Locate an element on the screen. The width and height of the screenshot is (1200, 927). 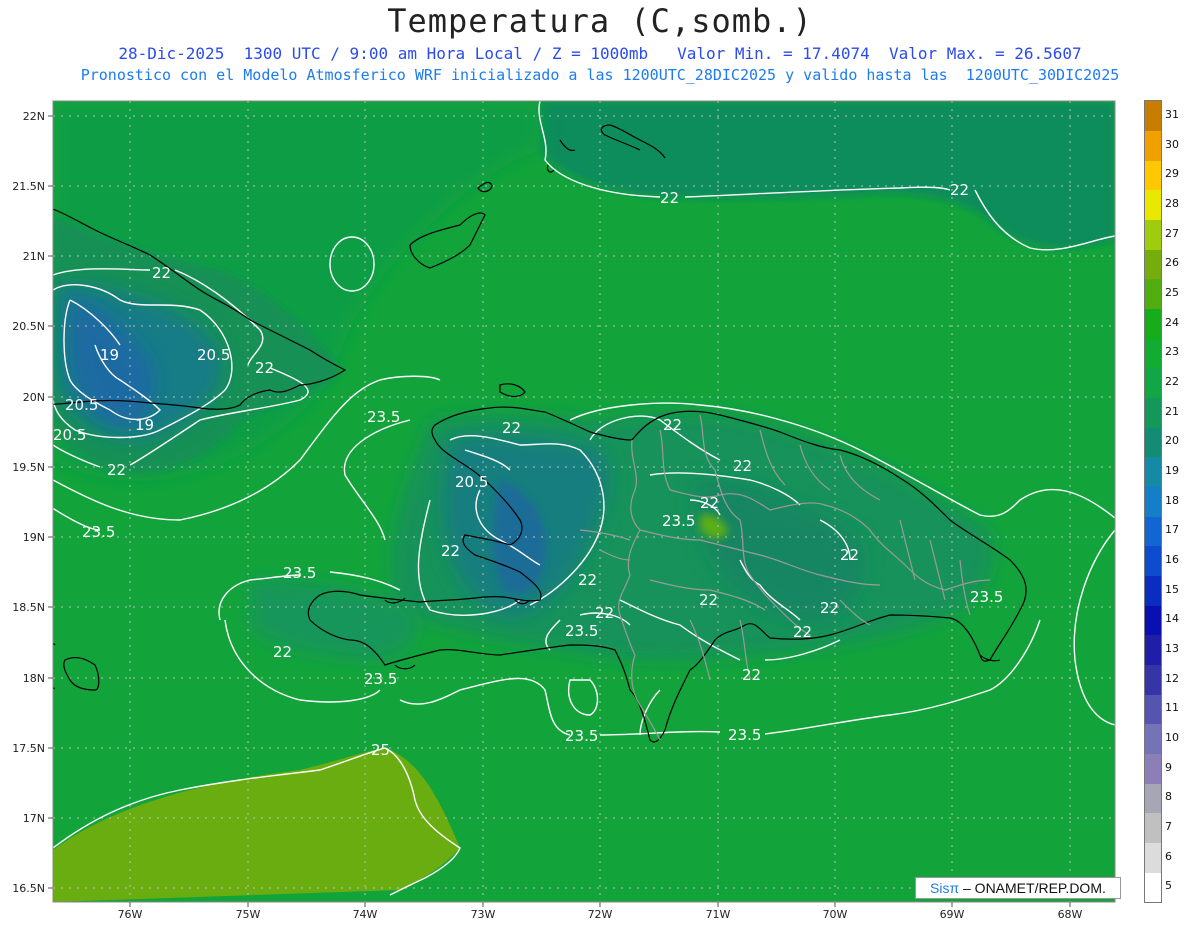
lat-label: 20.5N is located at coordinates (28, 326).